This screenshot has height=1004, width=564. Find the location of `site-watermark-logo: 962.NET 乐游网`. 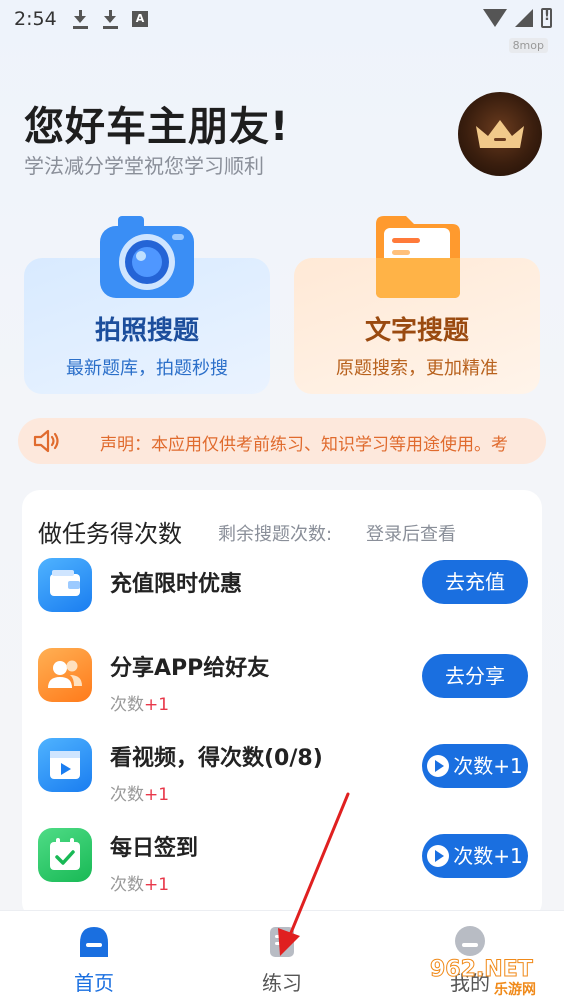

site-watermark-logo: 962.NET 乐游网 is located at coordinates (483, 978).